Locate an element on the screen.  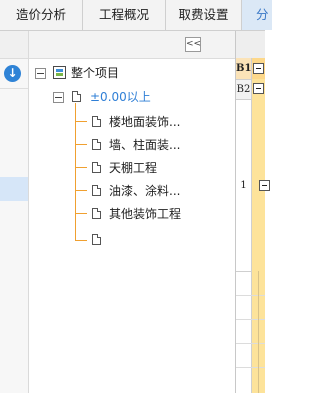
tab-cost-analysis: 造价分析 is located at coordinates (41, 15).